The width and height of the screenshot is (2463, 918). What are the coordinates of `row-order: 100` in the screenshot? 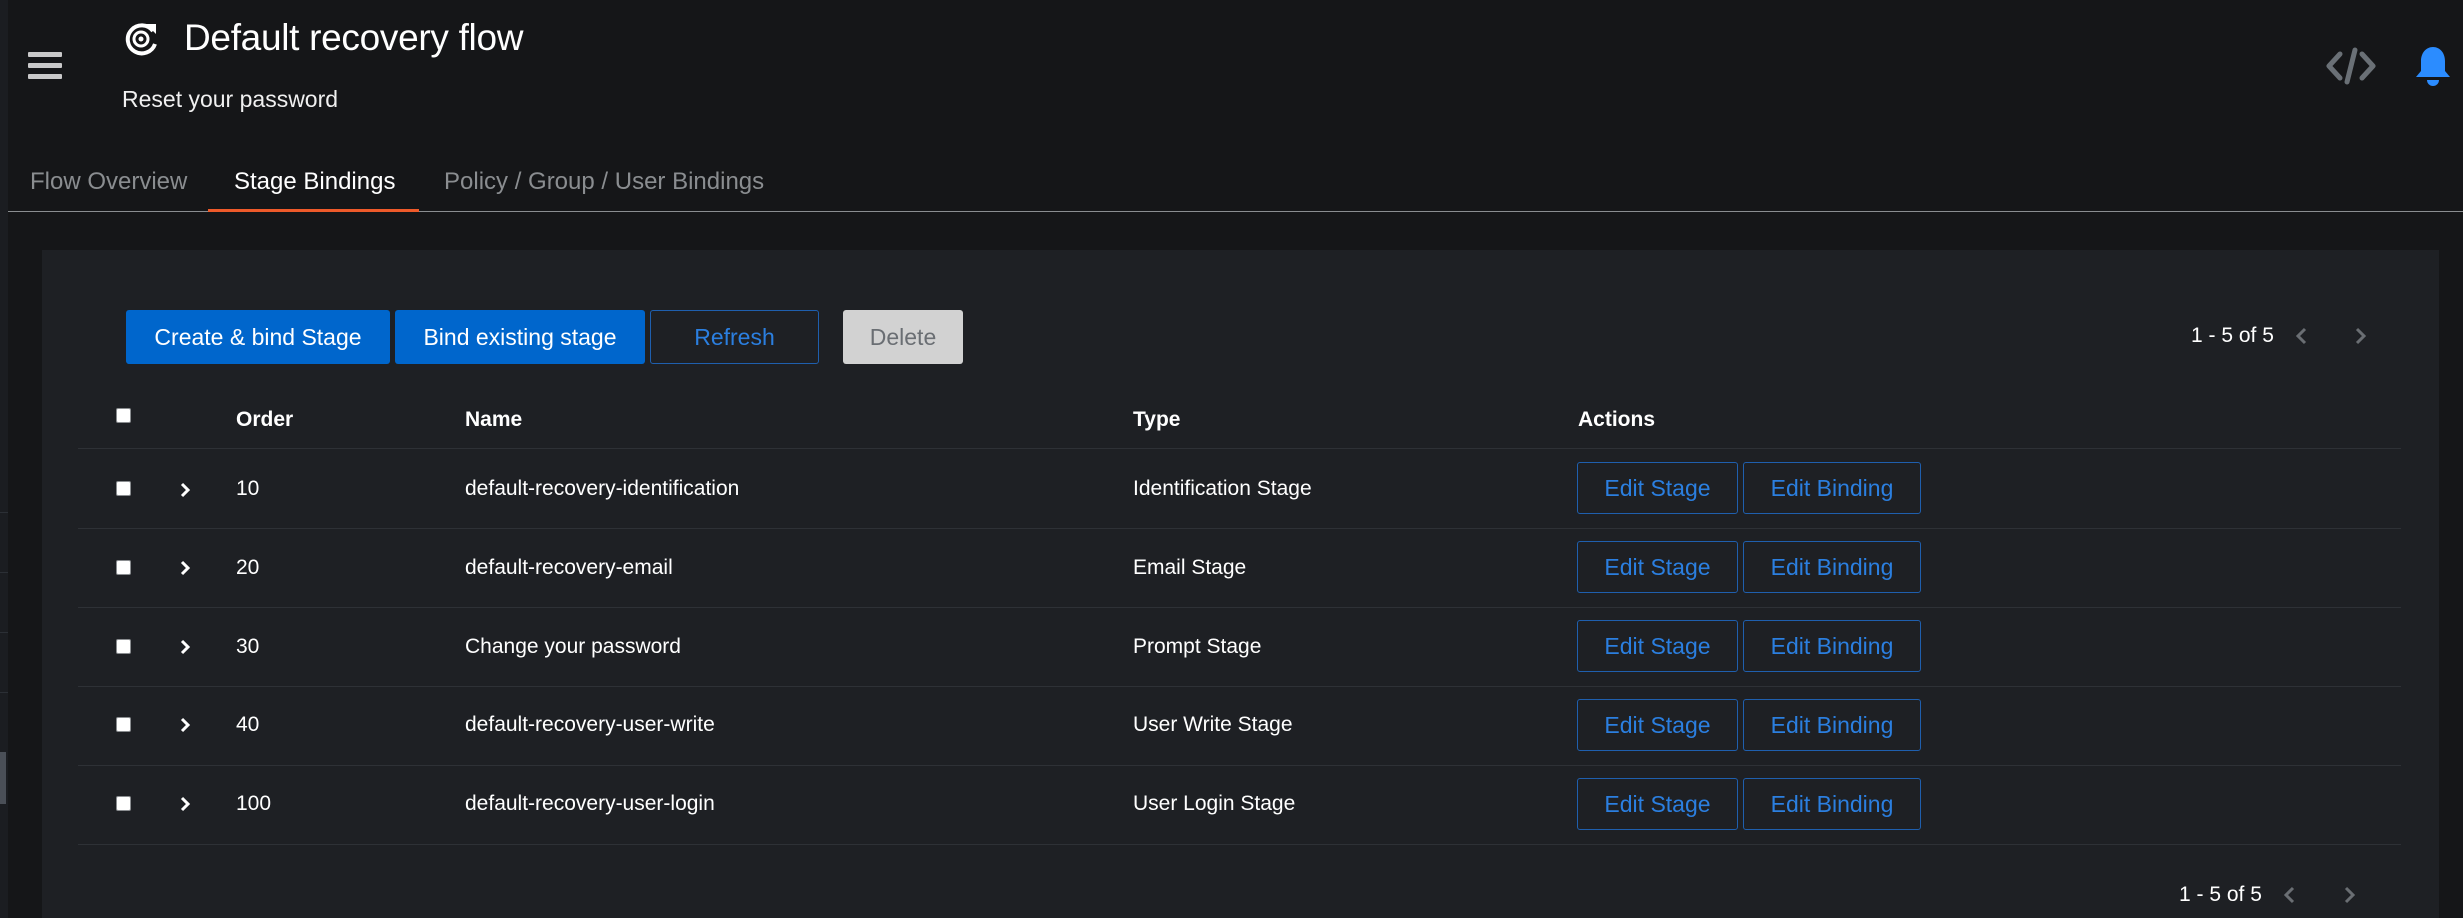 It's located at (254, 803).